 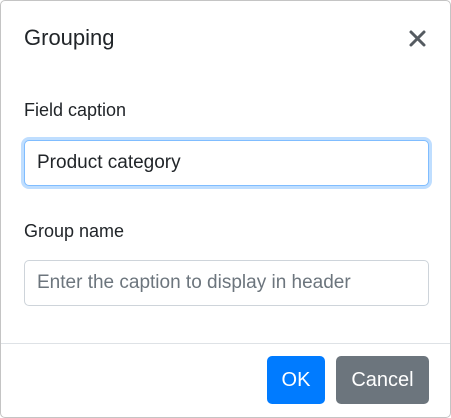 I want to click on ok-button: OK, so click(x=296, y=380).